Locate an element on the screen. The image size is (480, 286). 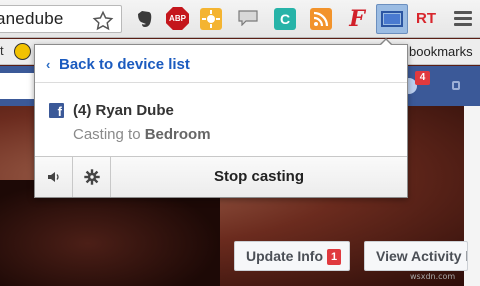
view-activity-label: View Activity l is located at coordinates (422, 256).